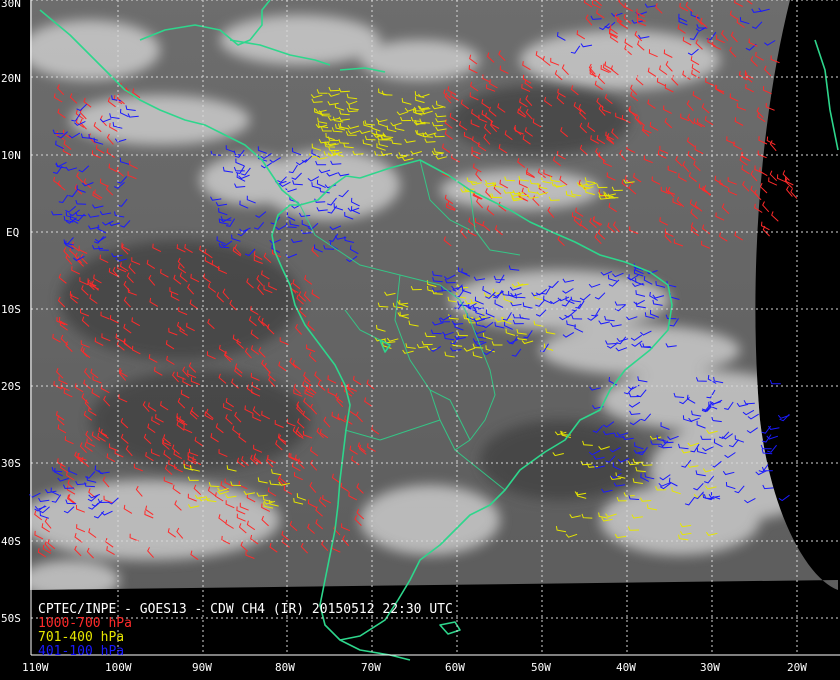 The height and width of the screenshot is (680, 840). Describe the element at coordinates (11, 155) in the screenshot. I see `lat-label-10n: 10N` at that location.